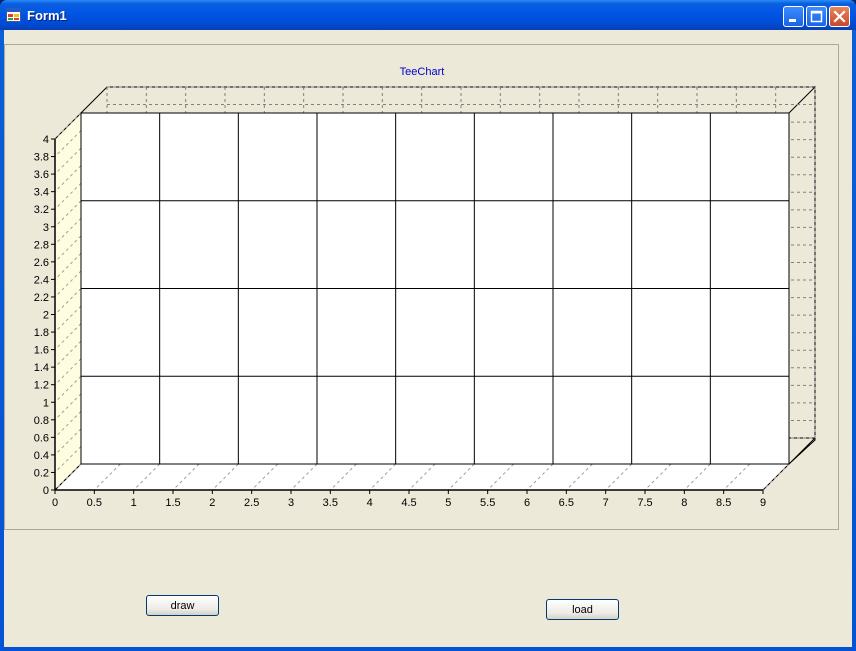  Describe the element at coordinates (41, 351) in the screenshot. I see `y-tick-label: 1.6` at that location.